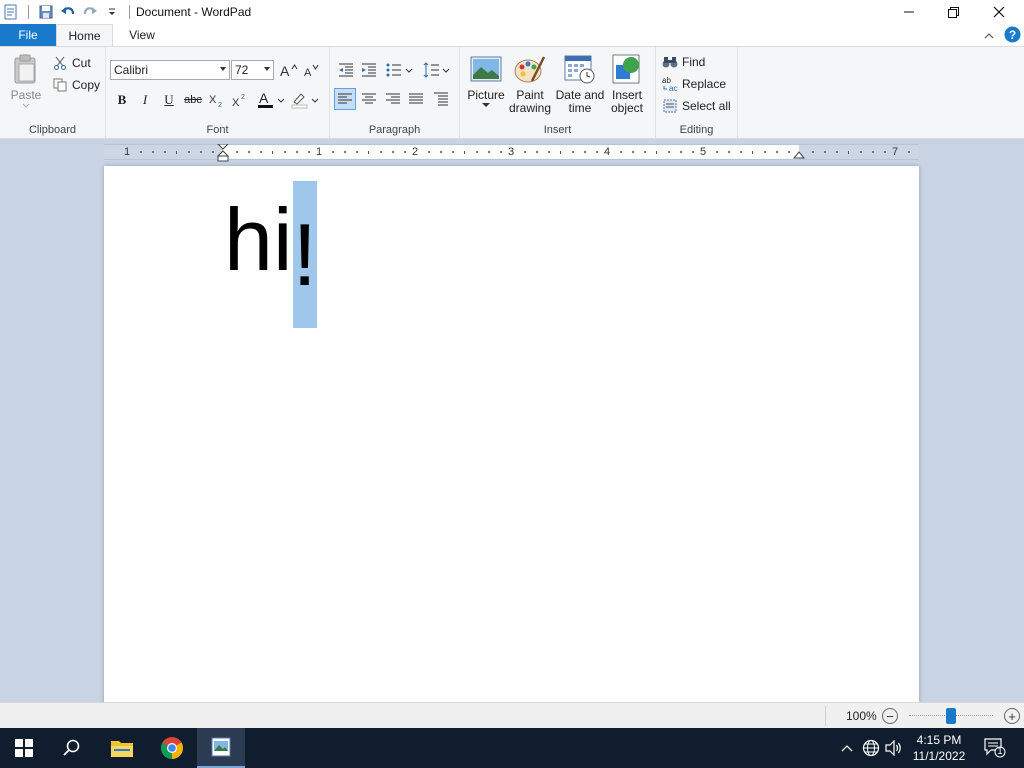  I want to click on picture-button: Picture, so click(486, 80).